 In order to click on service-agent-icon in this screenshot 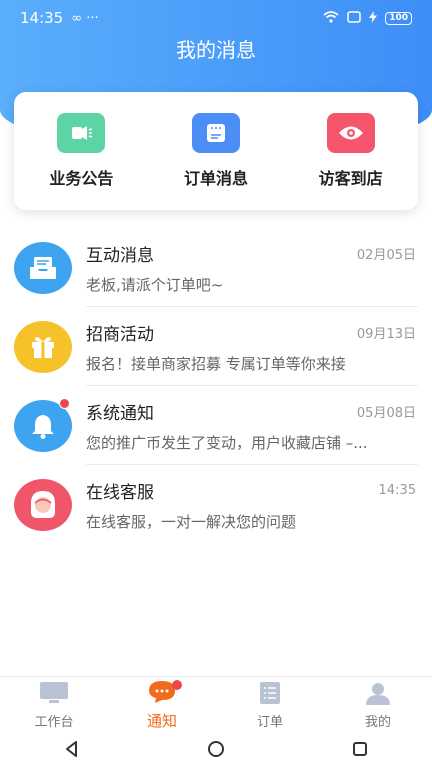, I will do `click(43, 504)`.